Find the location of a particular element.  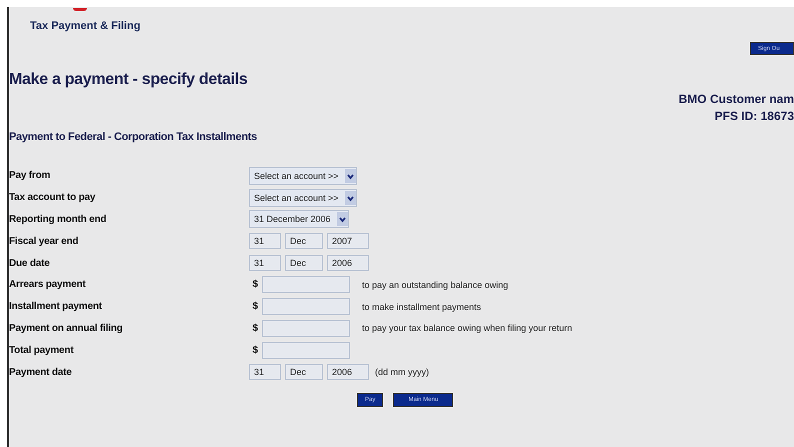

field-description: to make installment payments is located at coordinates (422, 307).